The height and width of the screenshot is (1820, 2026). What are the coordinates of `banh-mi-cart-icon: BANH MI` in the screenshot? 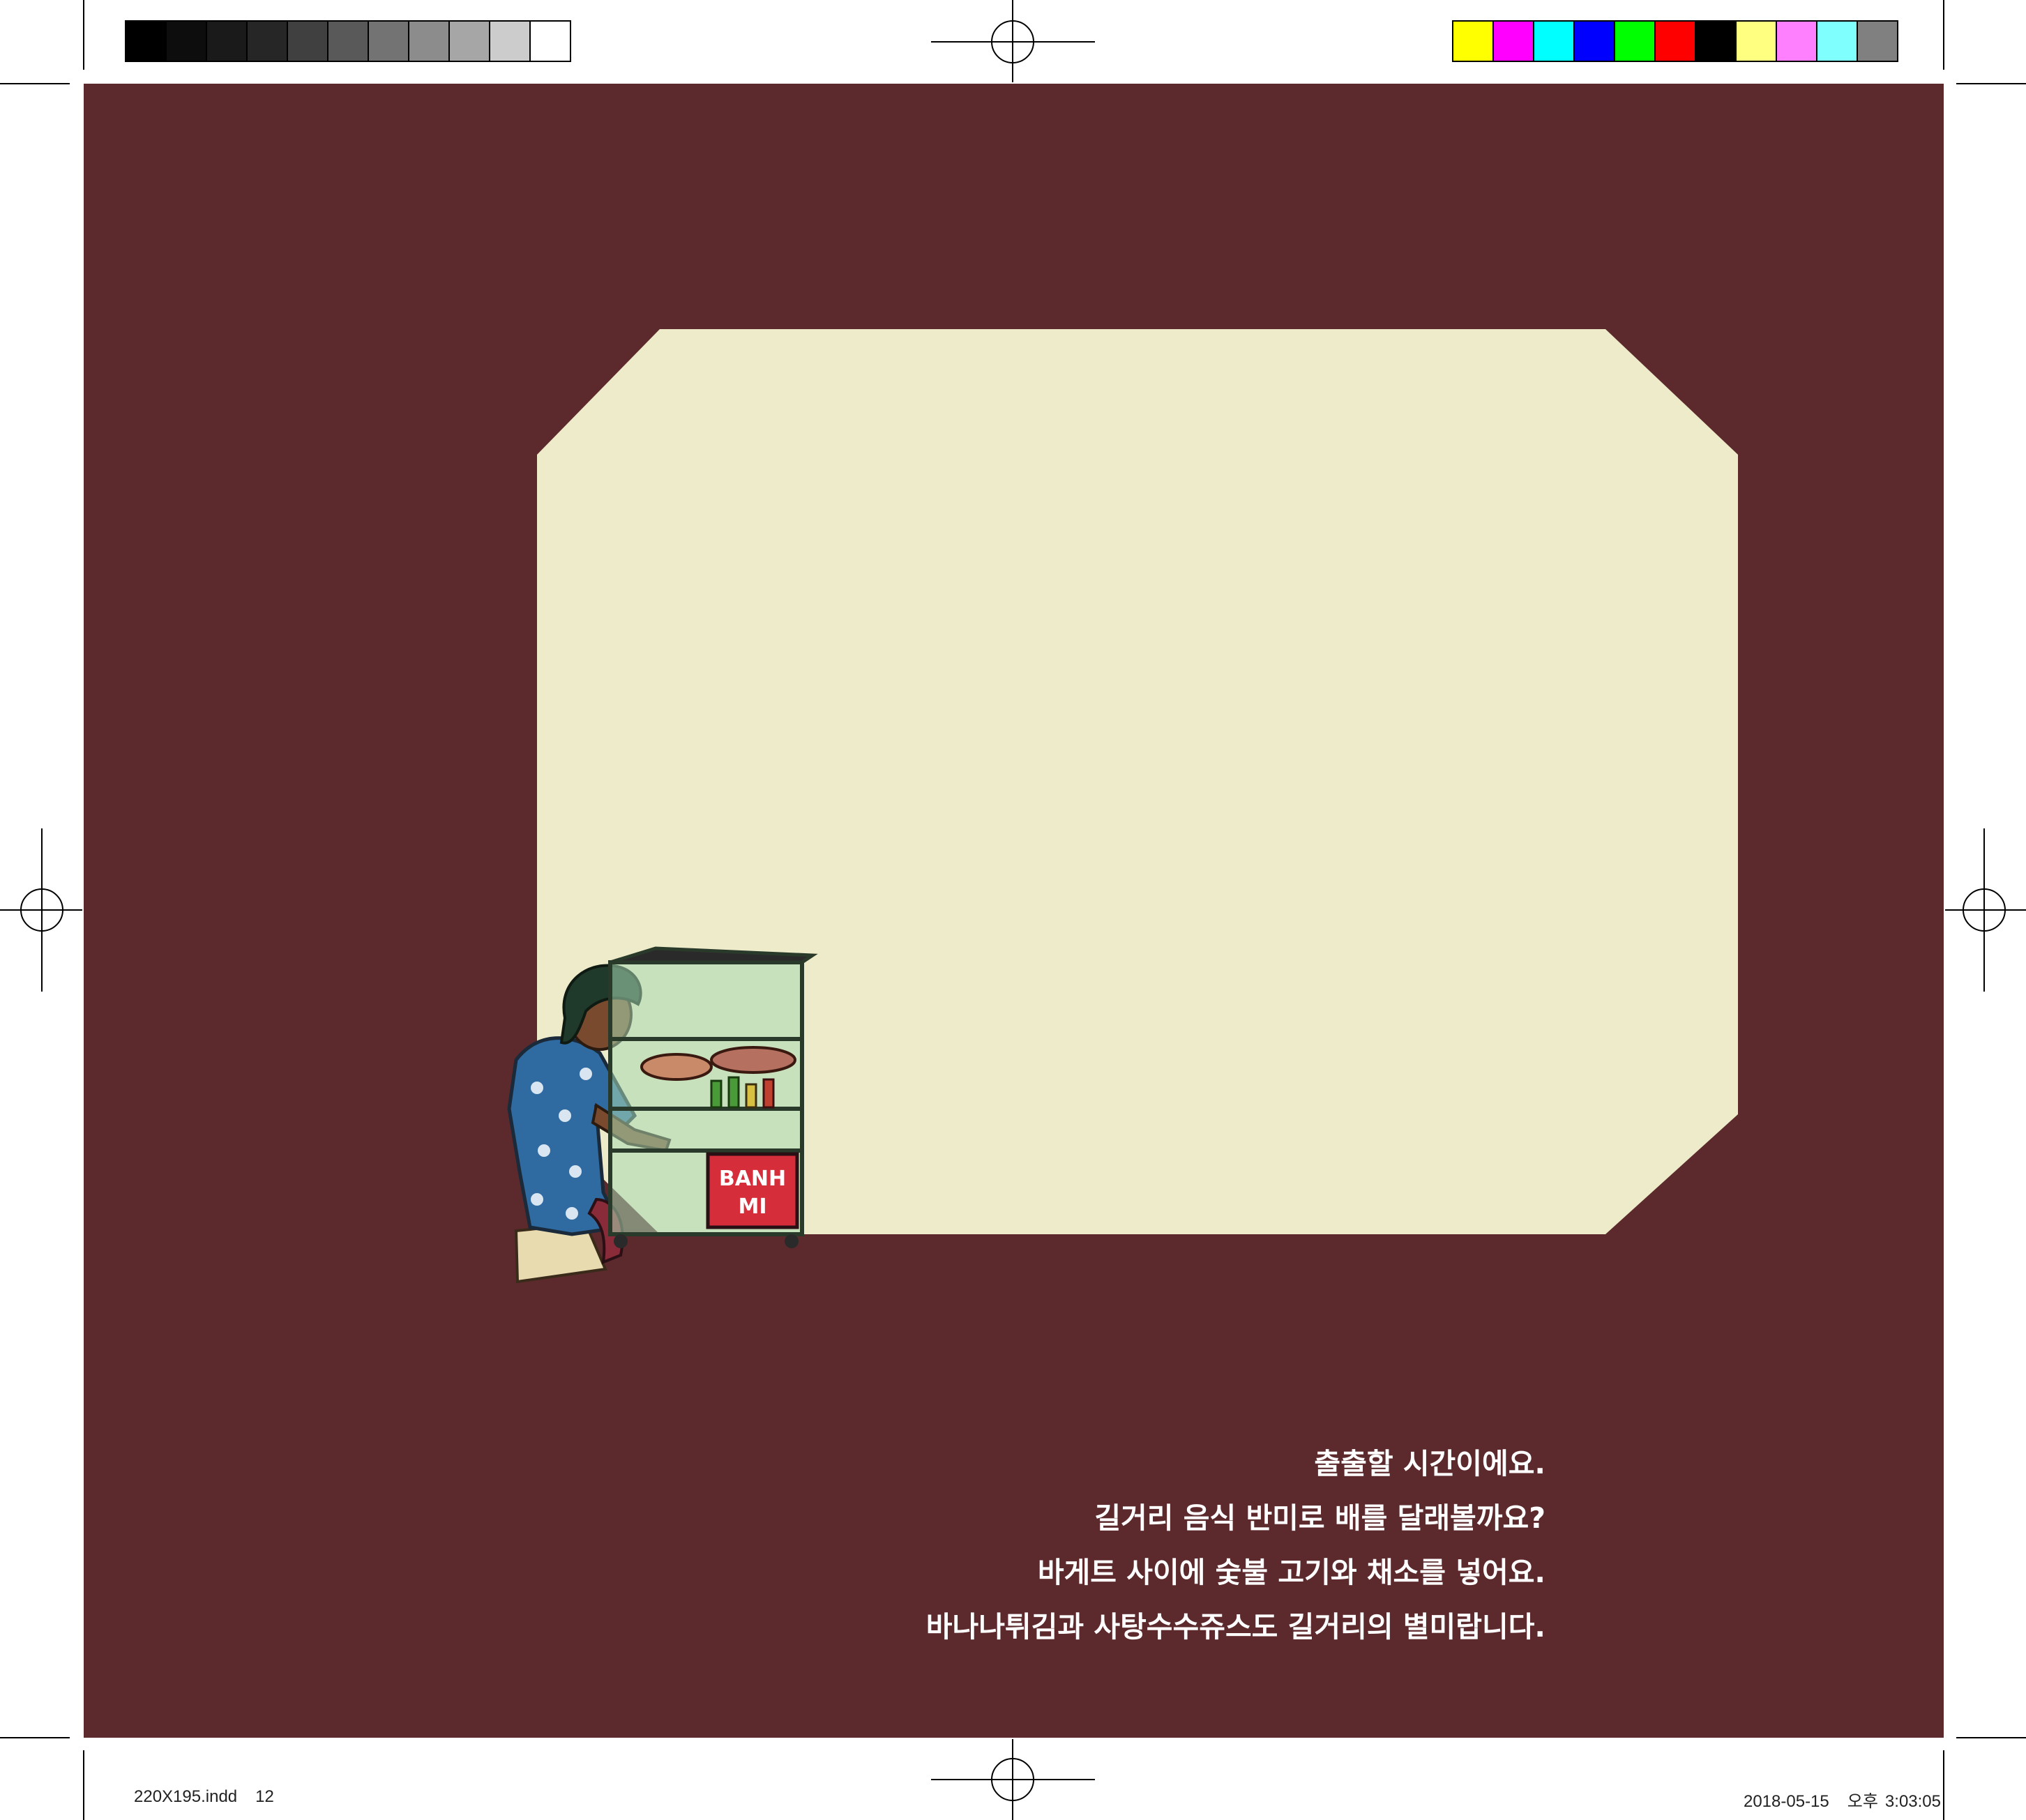 It's located at (713, 1097).